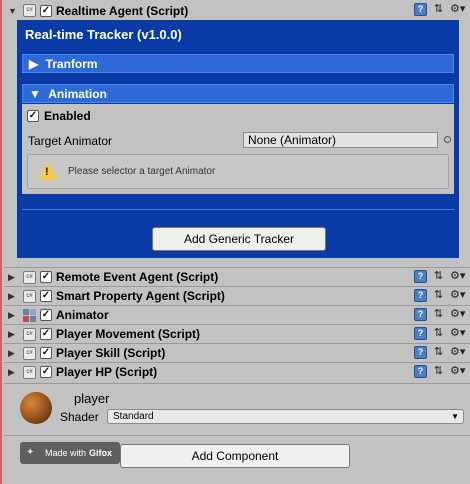 The width and height of the screenshot is (470, 484). I want to click on fold-arrow-icon: ▼, so click(13, 11).